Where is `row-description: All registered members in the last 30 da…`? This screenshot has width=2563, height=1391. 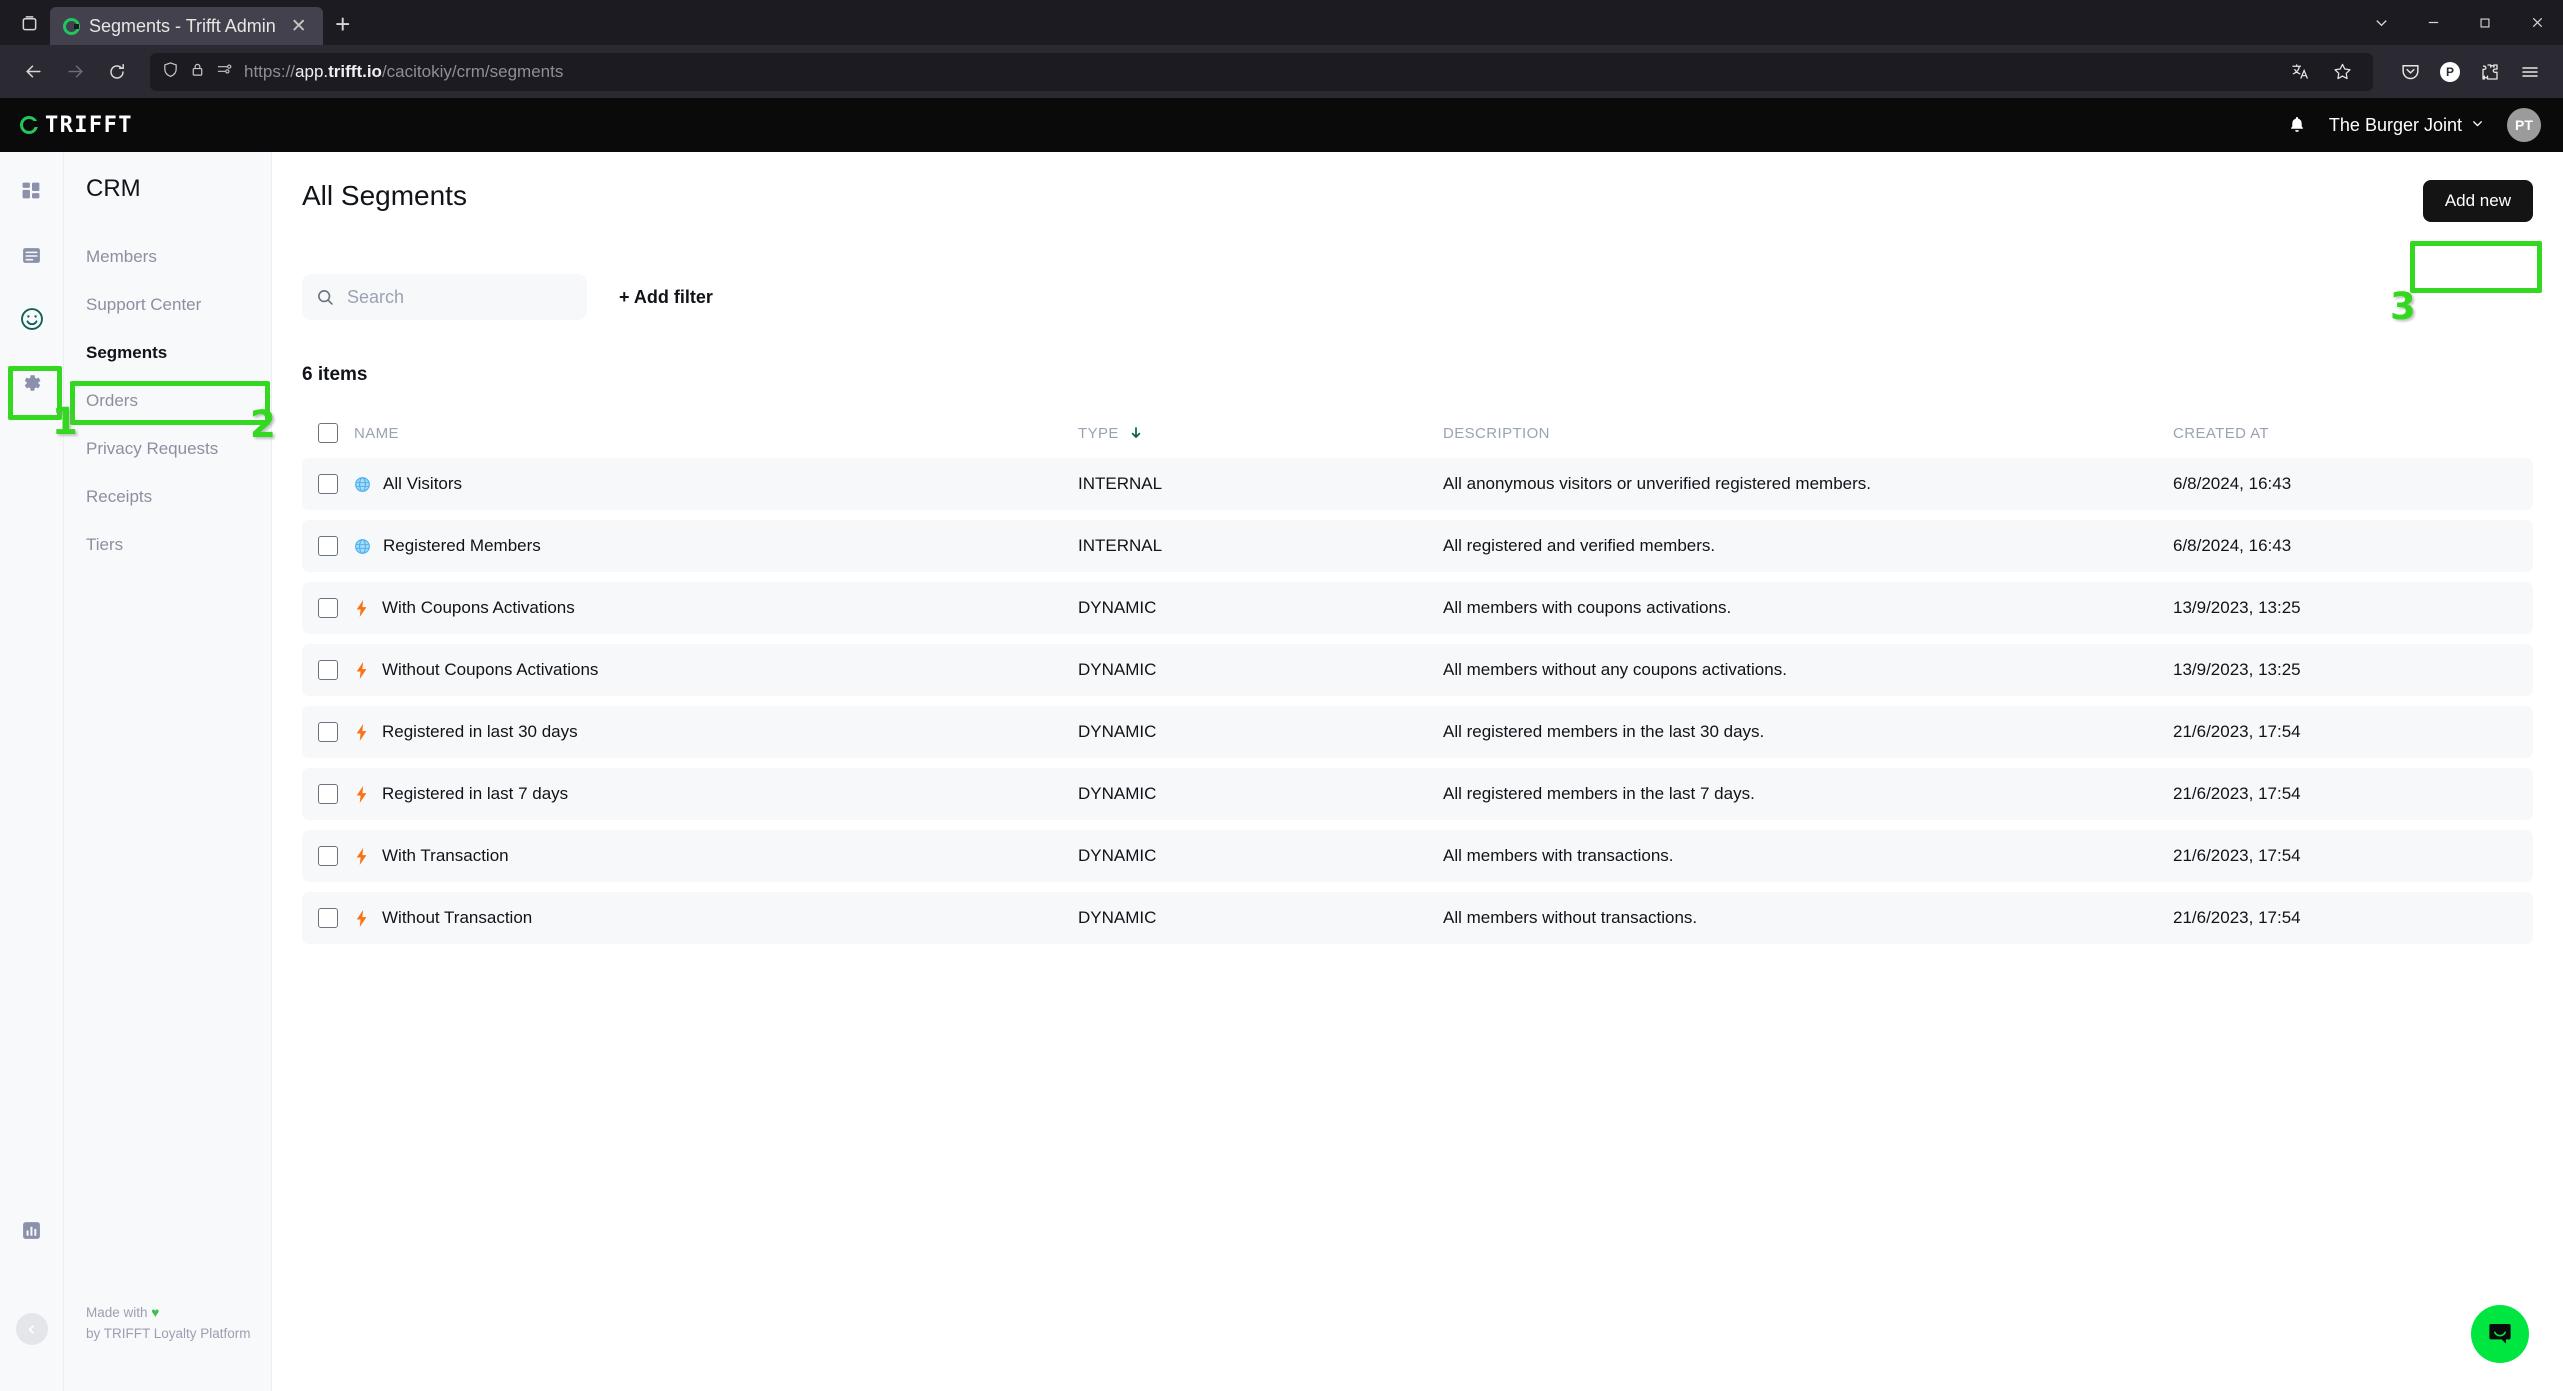
row-description: All registered members in the last 30 da… is located at coordinates (1604, 731).